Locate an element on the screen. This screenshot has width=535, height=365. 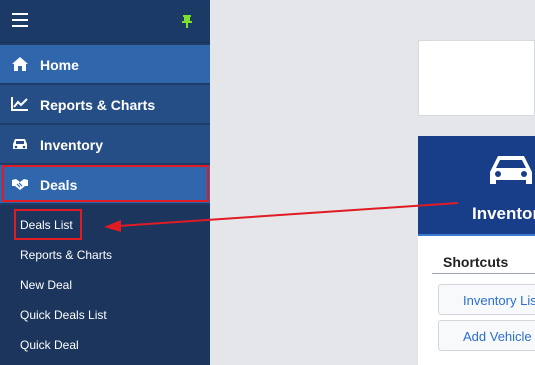
pin-icon is located at coordinates (187, 21).